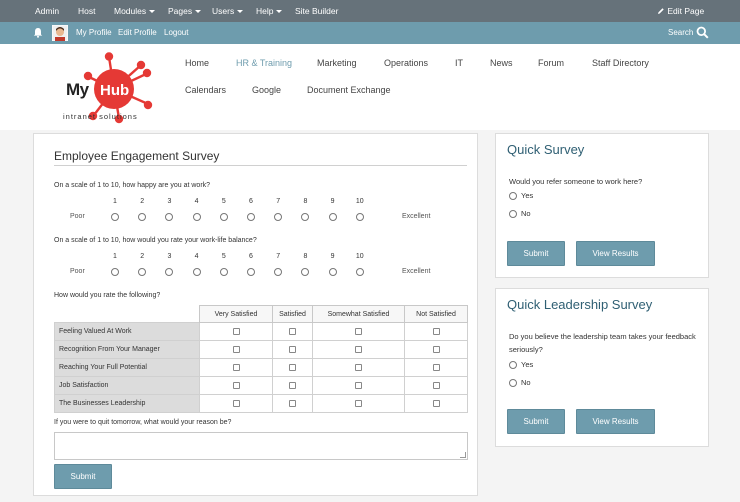 The image size is (740, 502). Describe the element at coordinates (86, 11) in the screenshot. I see `admin-menu-host: Host` at that location.